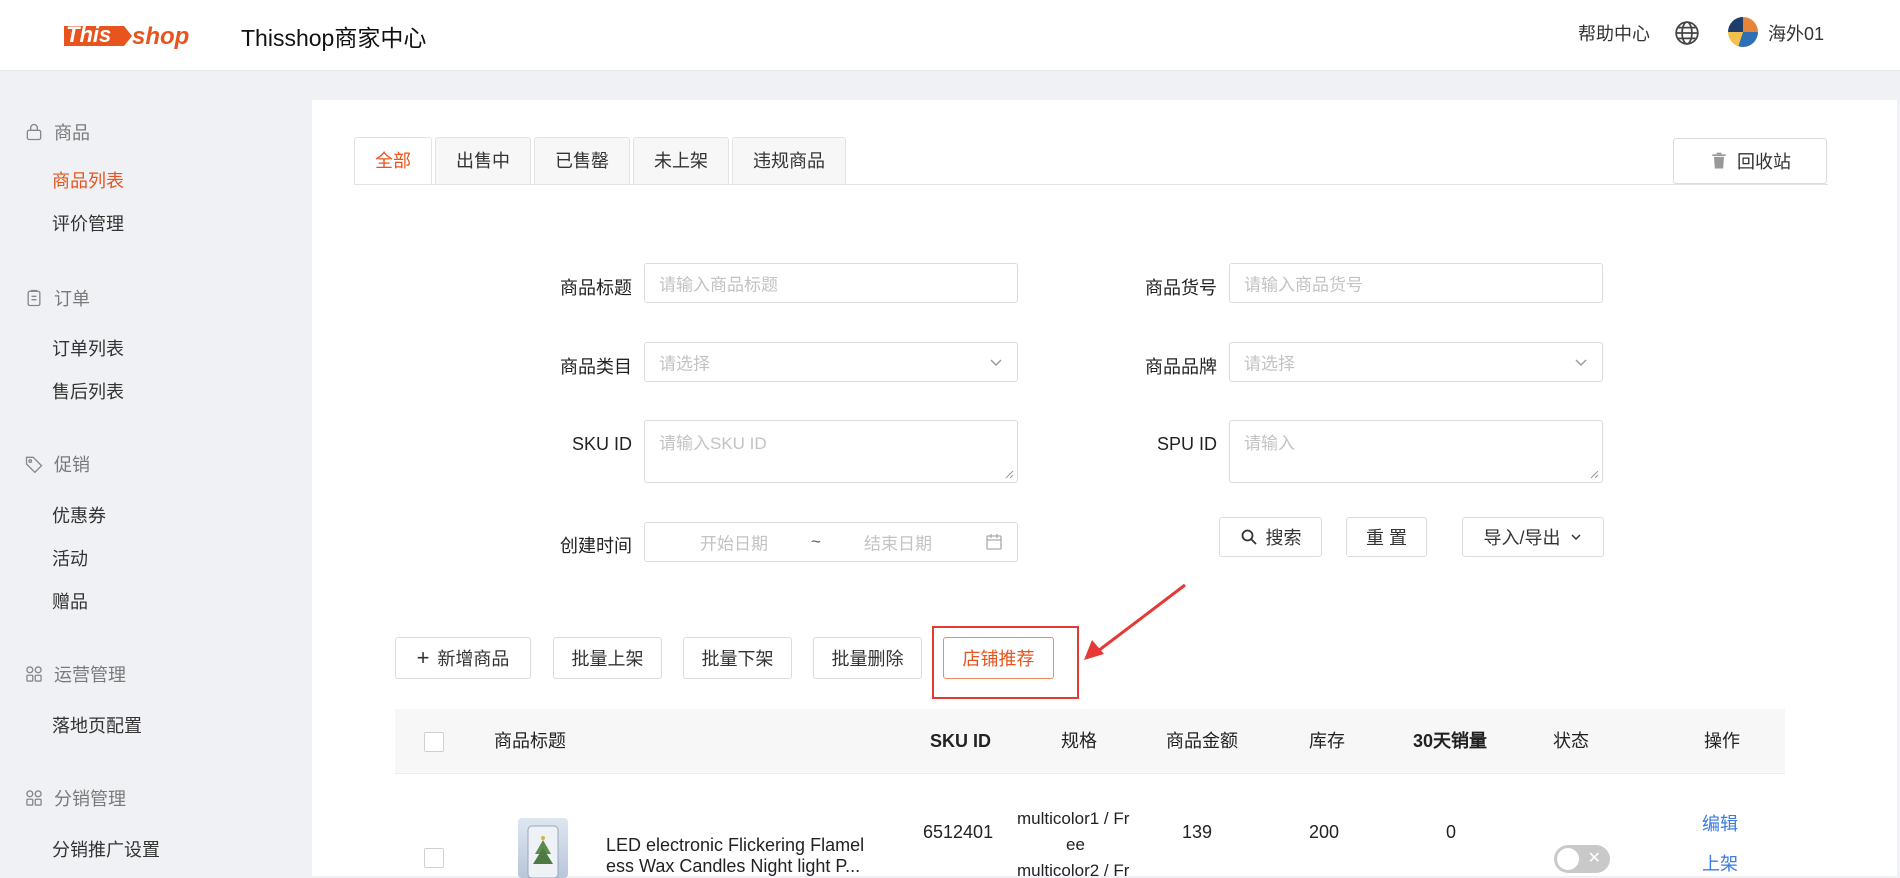 This screenshot has height=878, width=1900. I want to click on col-title: 商品标题, so click(530, 741).